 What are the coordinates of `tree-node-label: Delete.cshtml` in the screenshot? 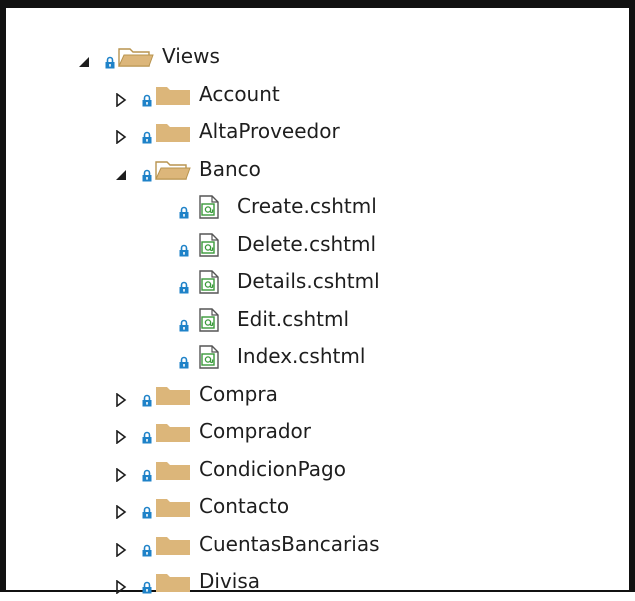 It's located at (307, 243).